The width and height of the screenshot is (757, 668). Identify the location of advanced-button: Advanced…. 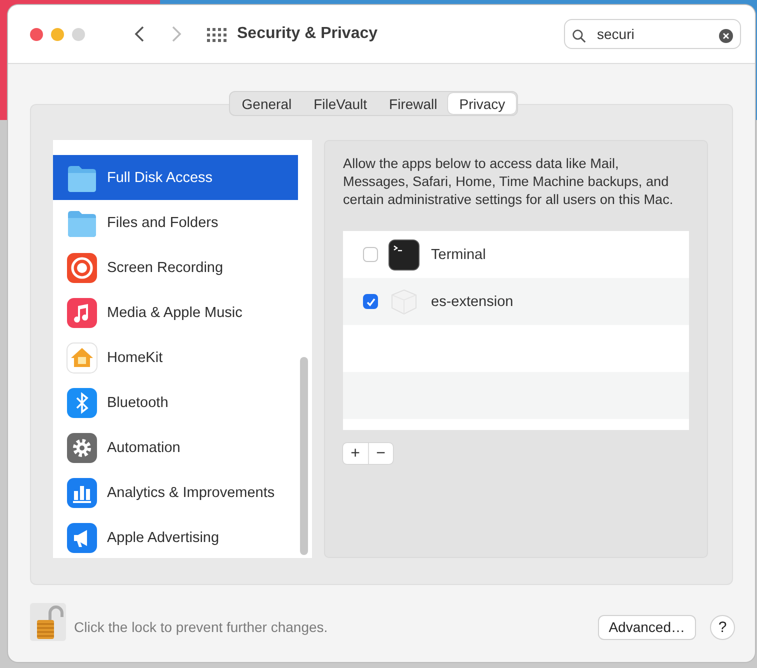
(647, 627).